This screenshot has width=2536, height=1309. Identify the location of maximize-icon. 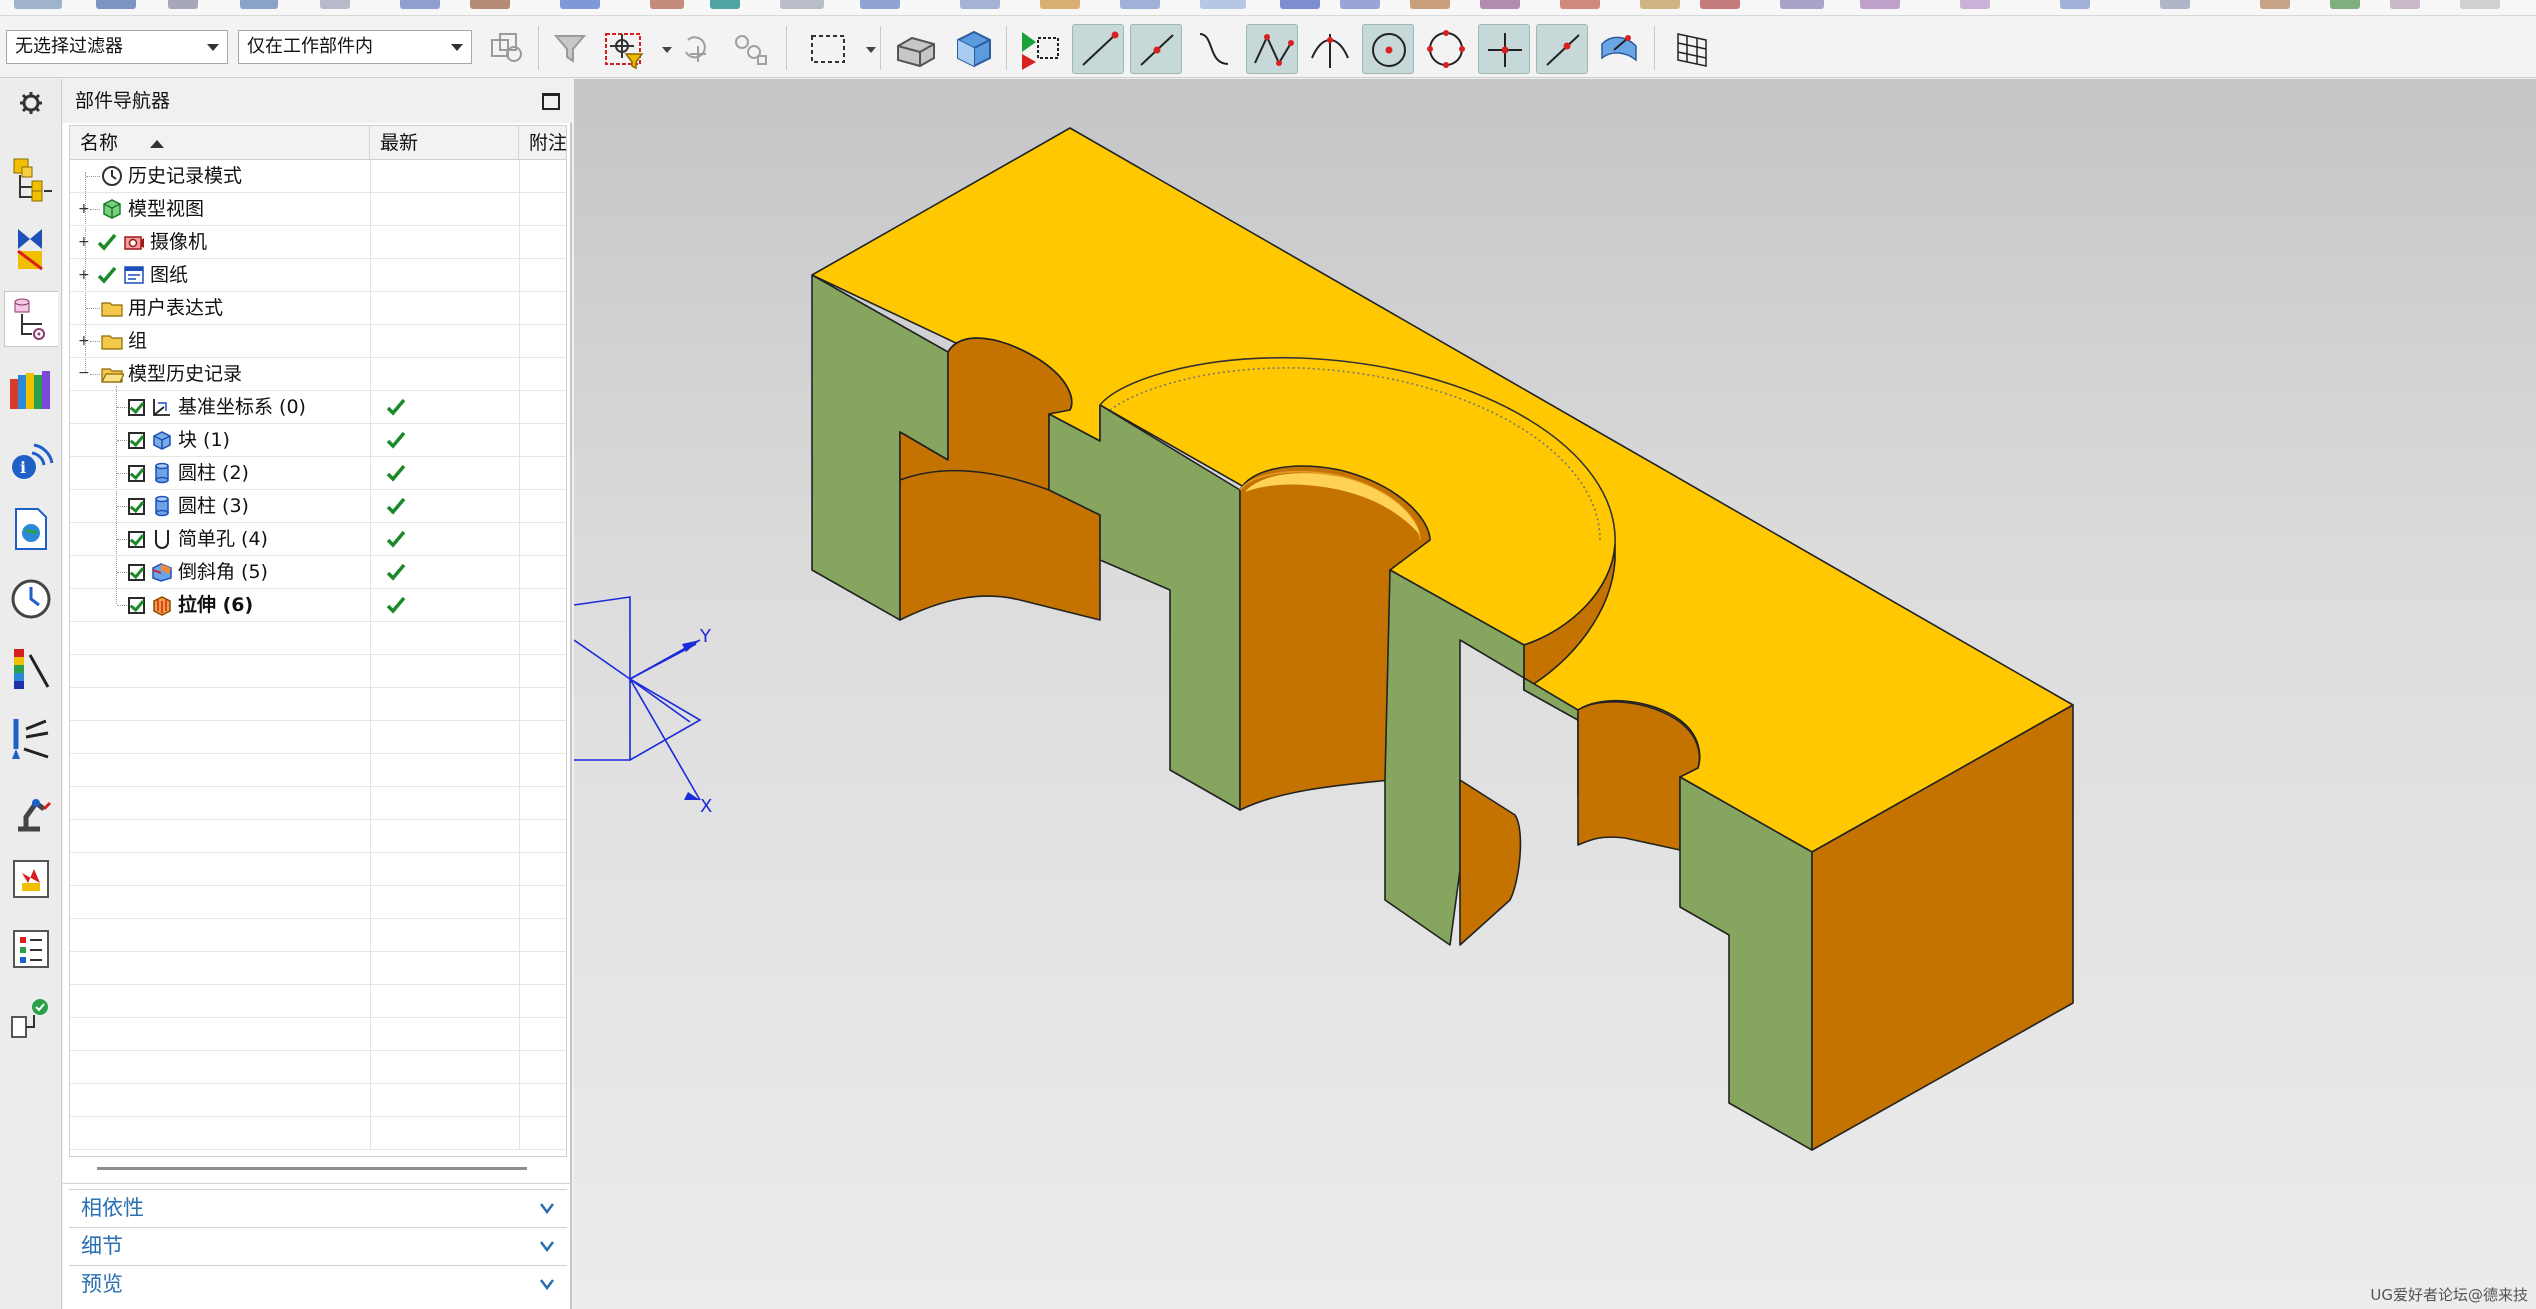
(551, 101).